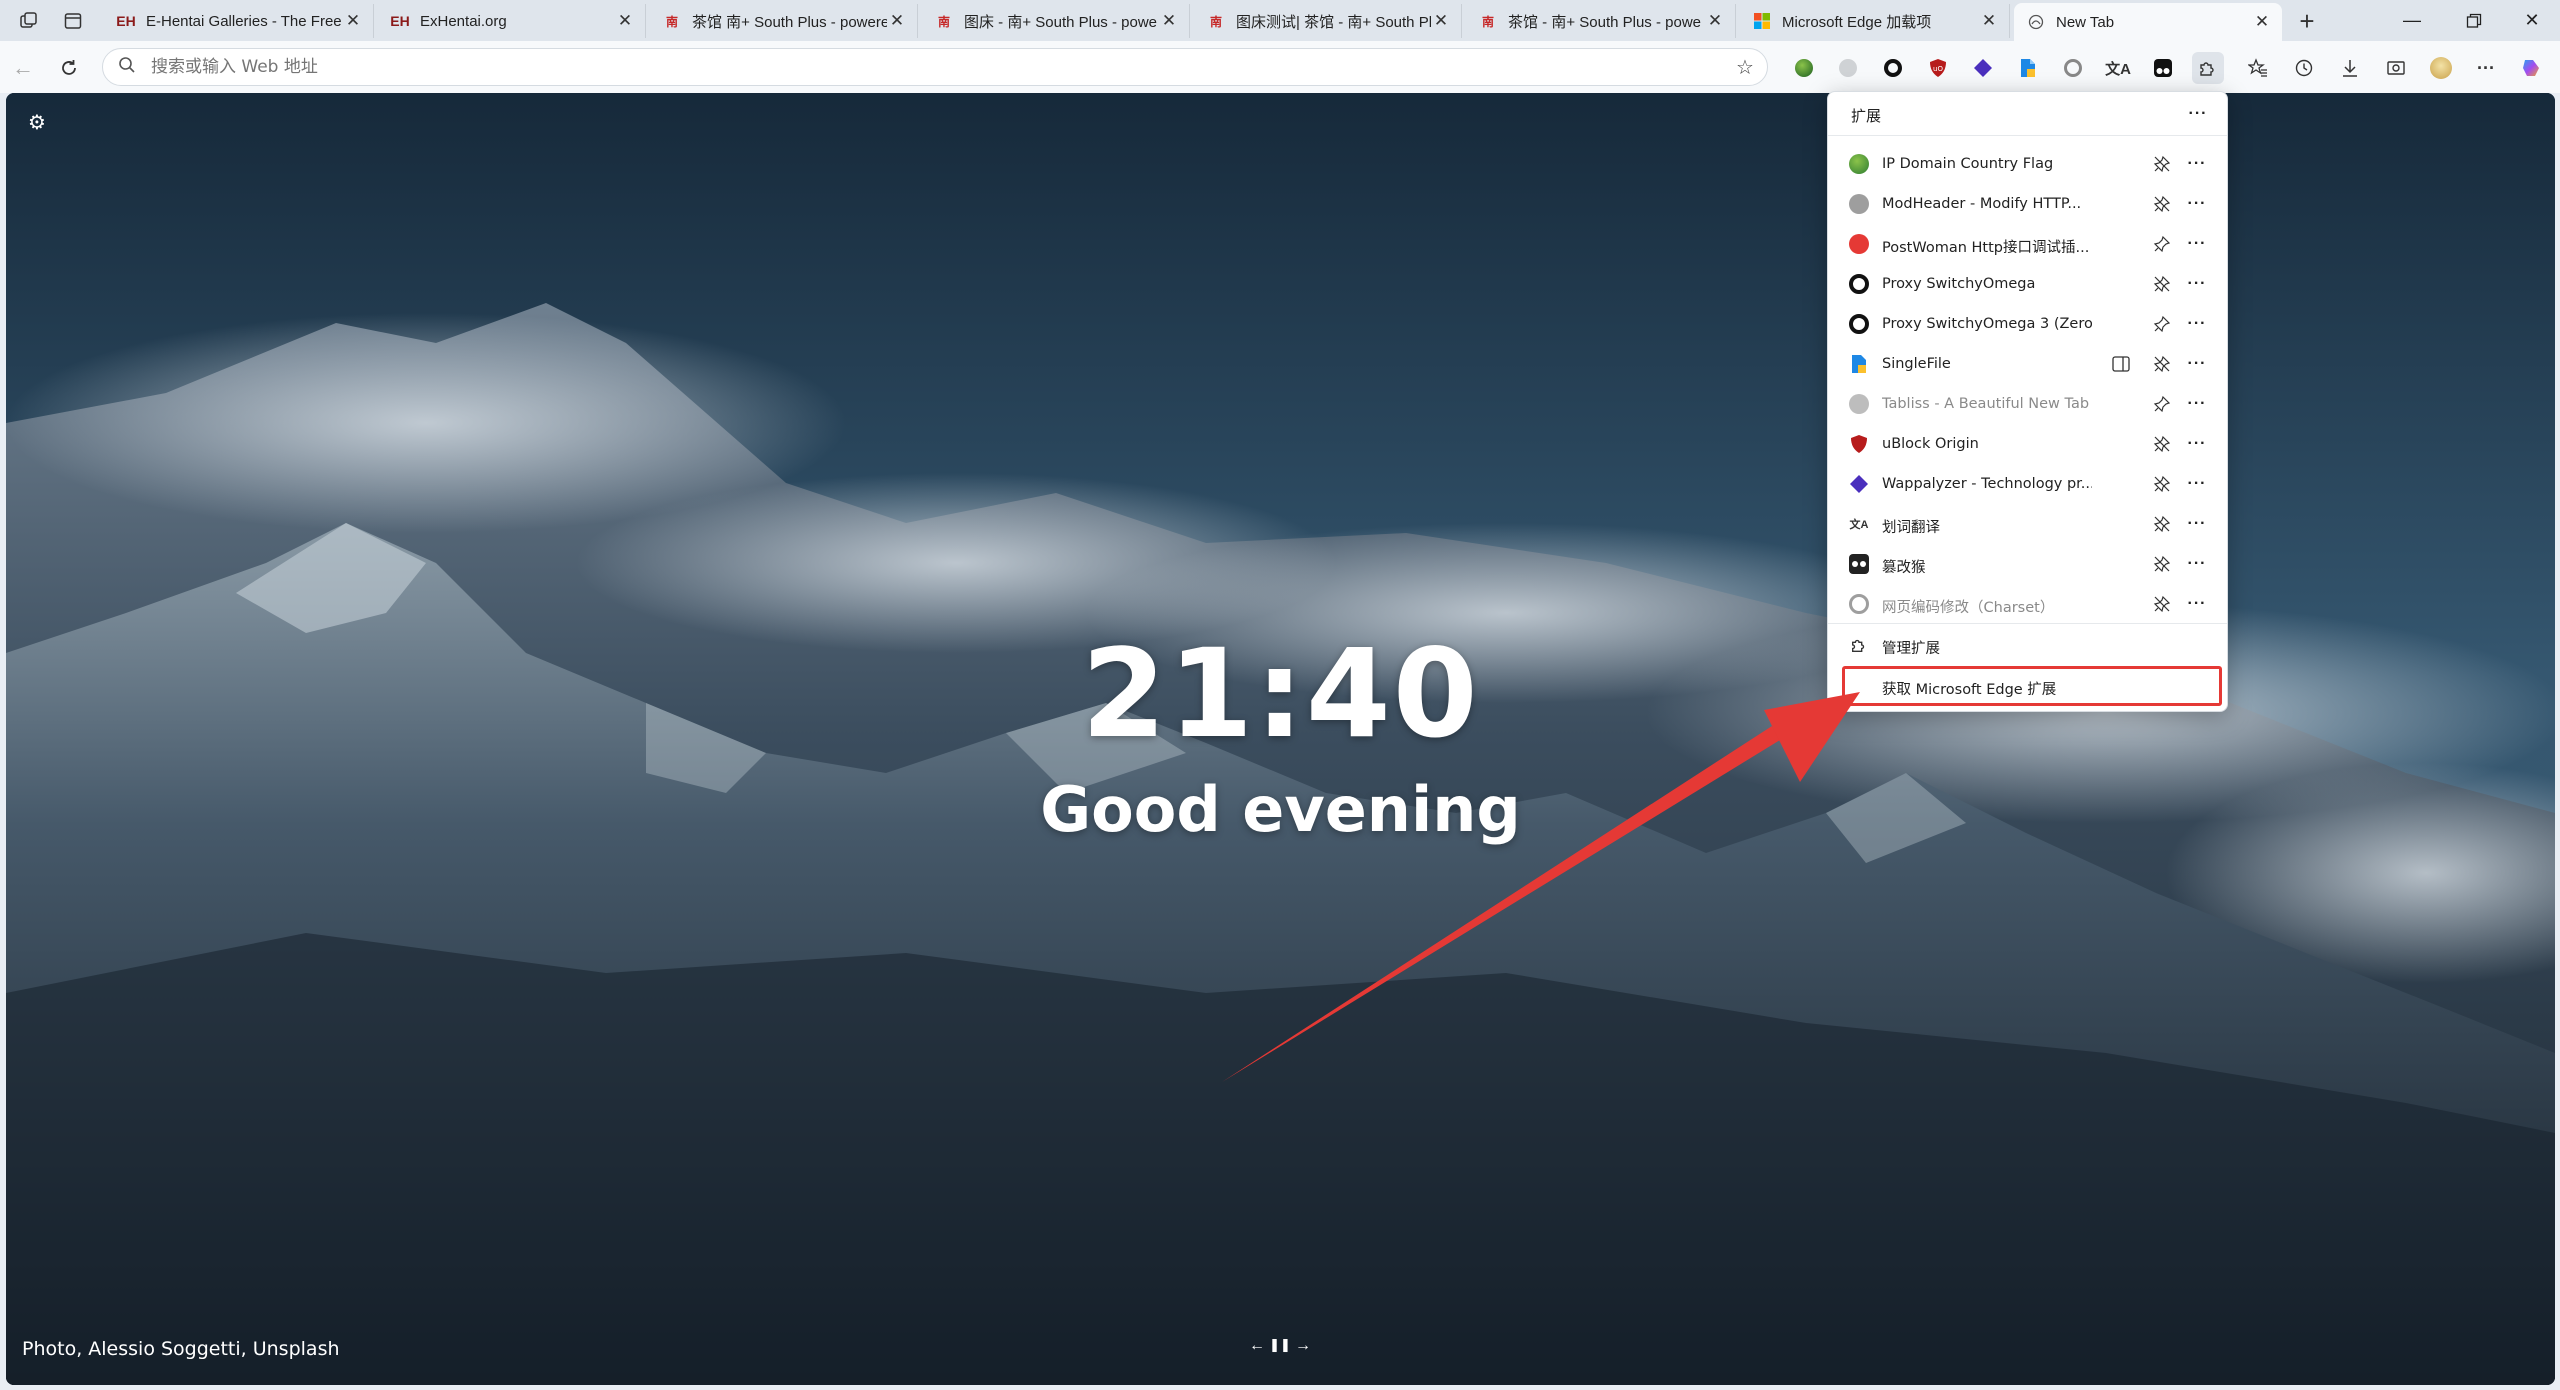 This screenshot has width=2560, height=1390. What do you see at coordinates (29, 21) in the screenshot?
I see `workspaces-icon` at bounding box center [29, 21].